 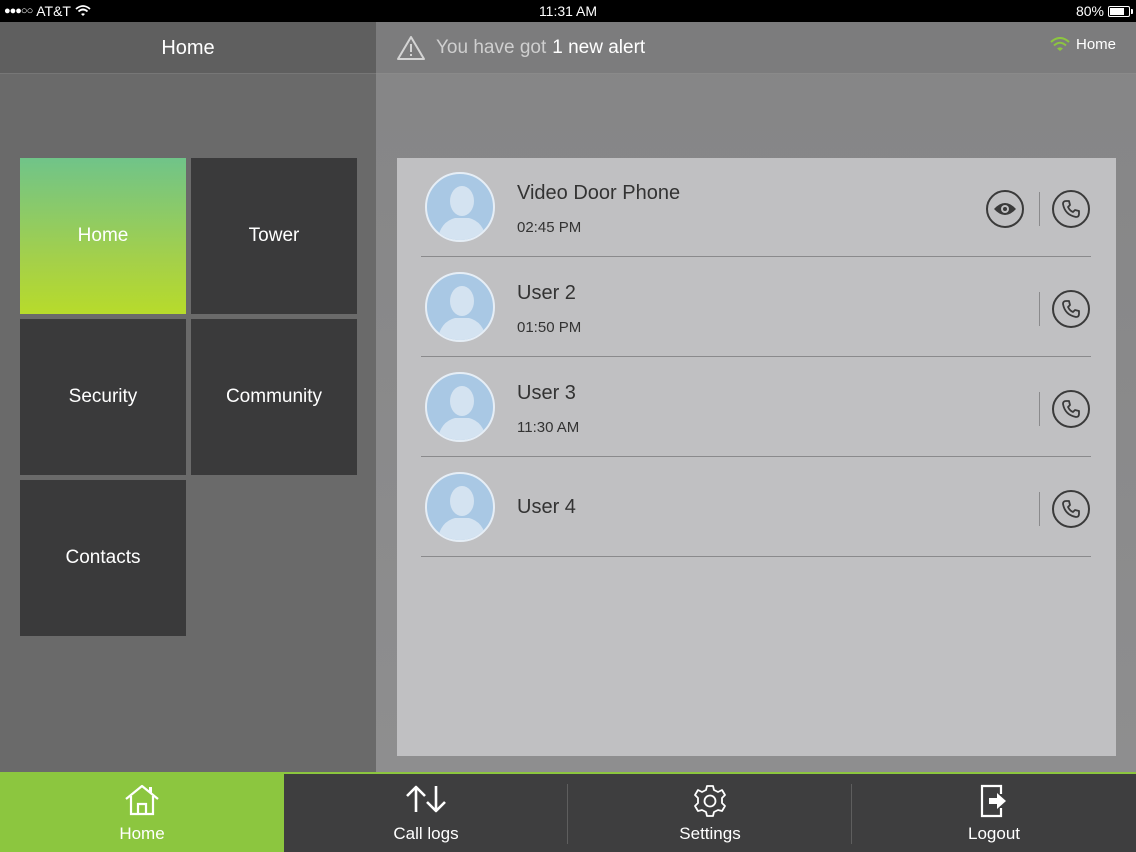 I want to click on contact-name: User 2, so click(x=546, y=293).